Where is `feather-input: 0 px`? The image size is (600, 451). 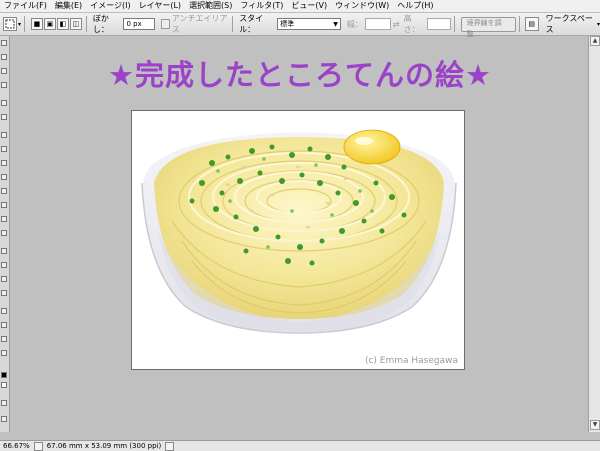 feather-input: 0 px is located at coordinates (139, 24).